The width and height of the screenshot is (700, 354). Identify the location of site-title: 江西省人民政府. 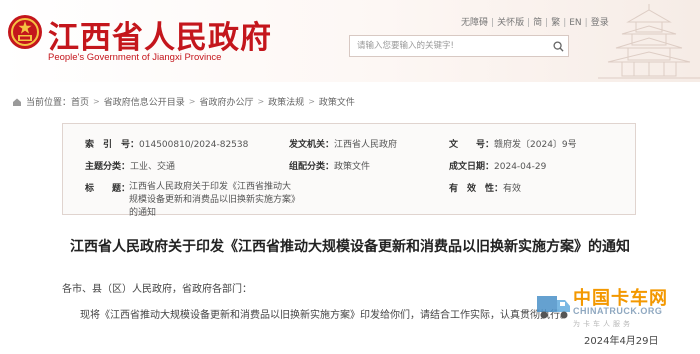
(160, 38).